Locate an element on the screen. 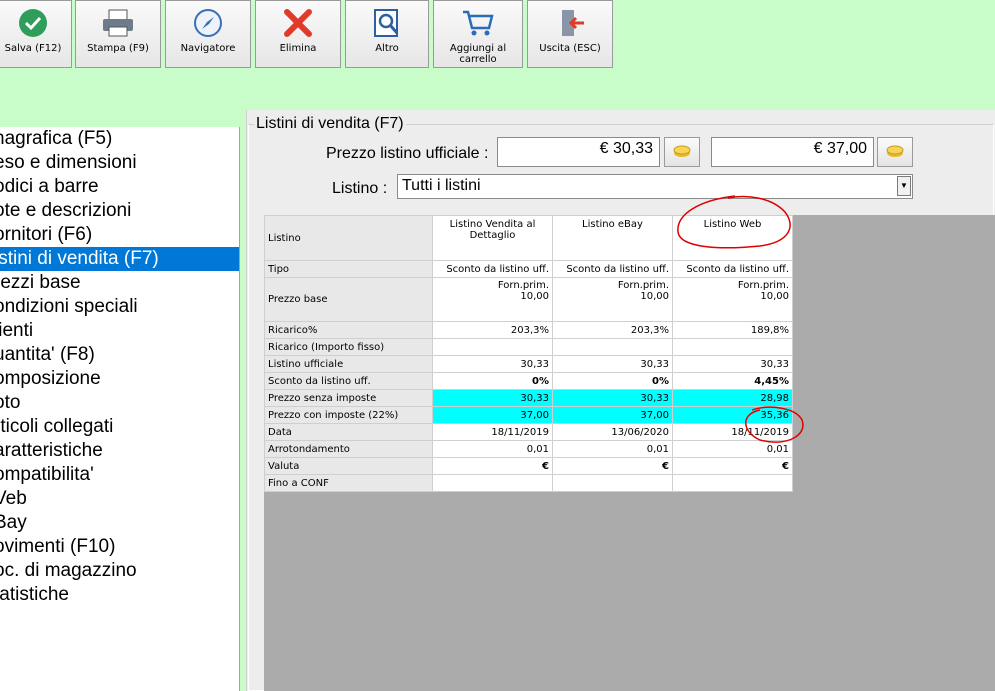 The height and width of the screenshot is (691, 995). annotation-circle-prezzo-con-imposte is located at coordinates (774, 424).